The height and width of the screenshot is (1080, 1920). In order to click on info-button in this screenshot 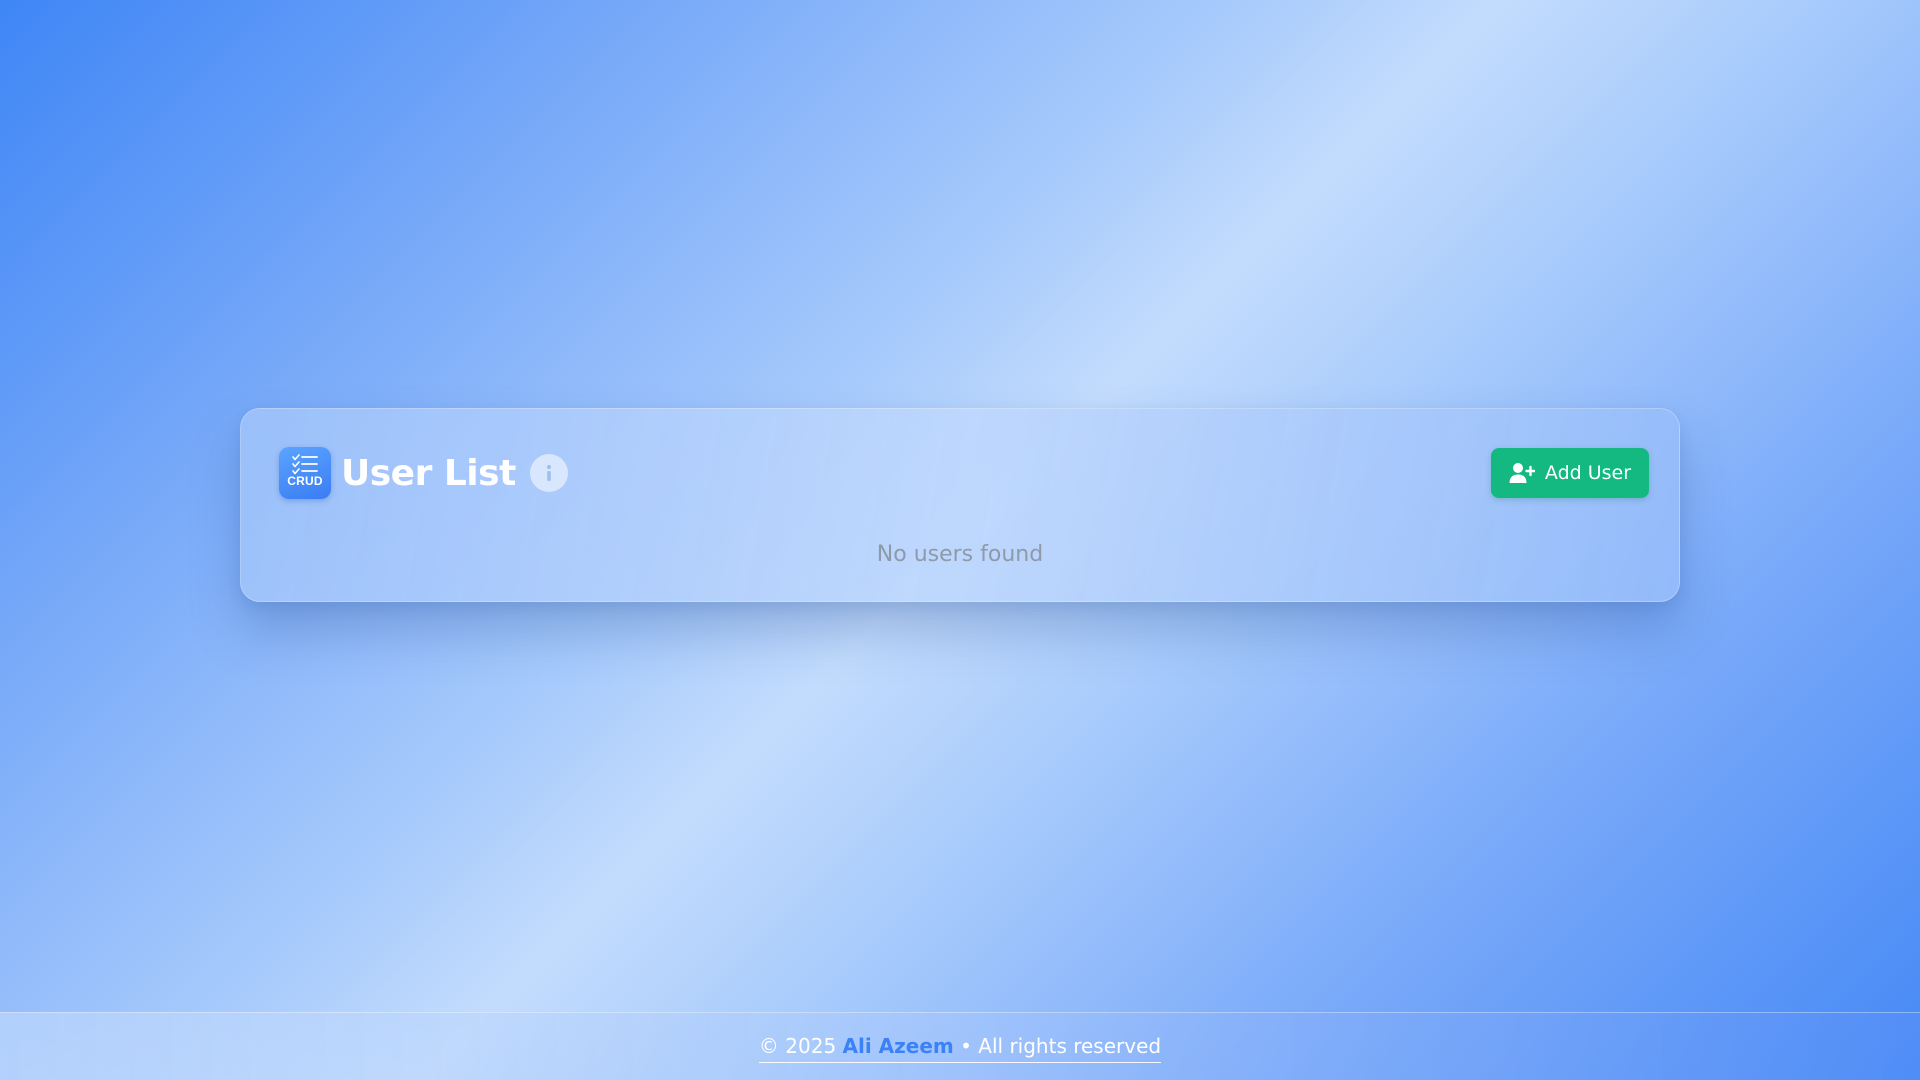, I will do `click(548, 473)`.